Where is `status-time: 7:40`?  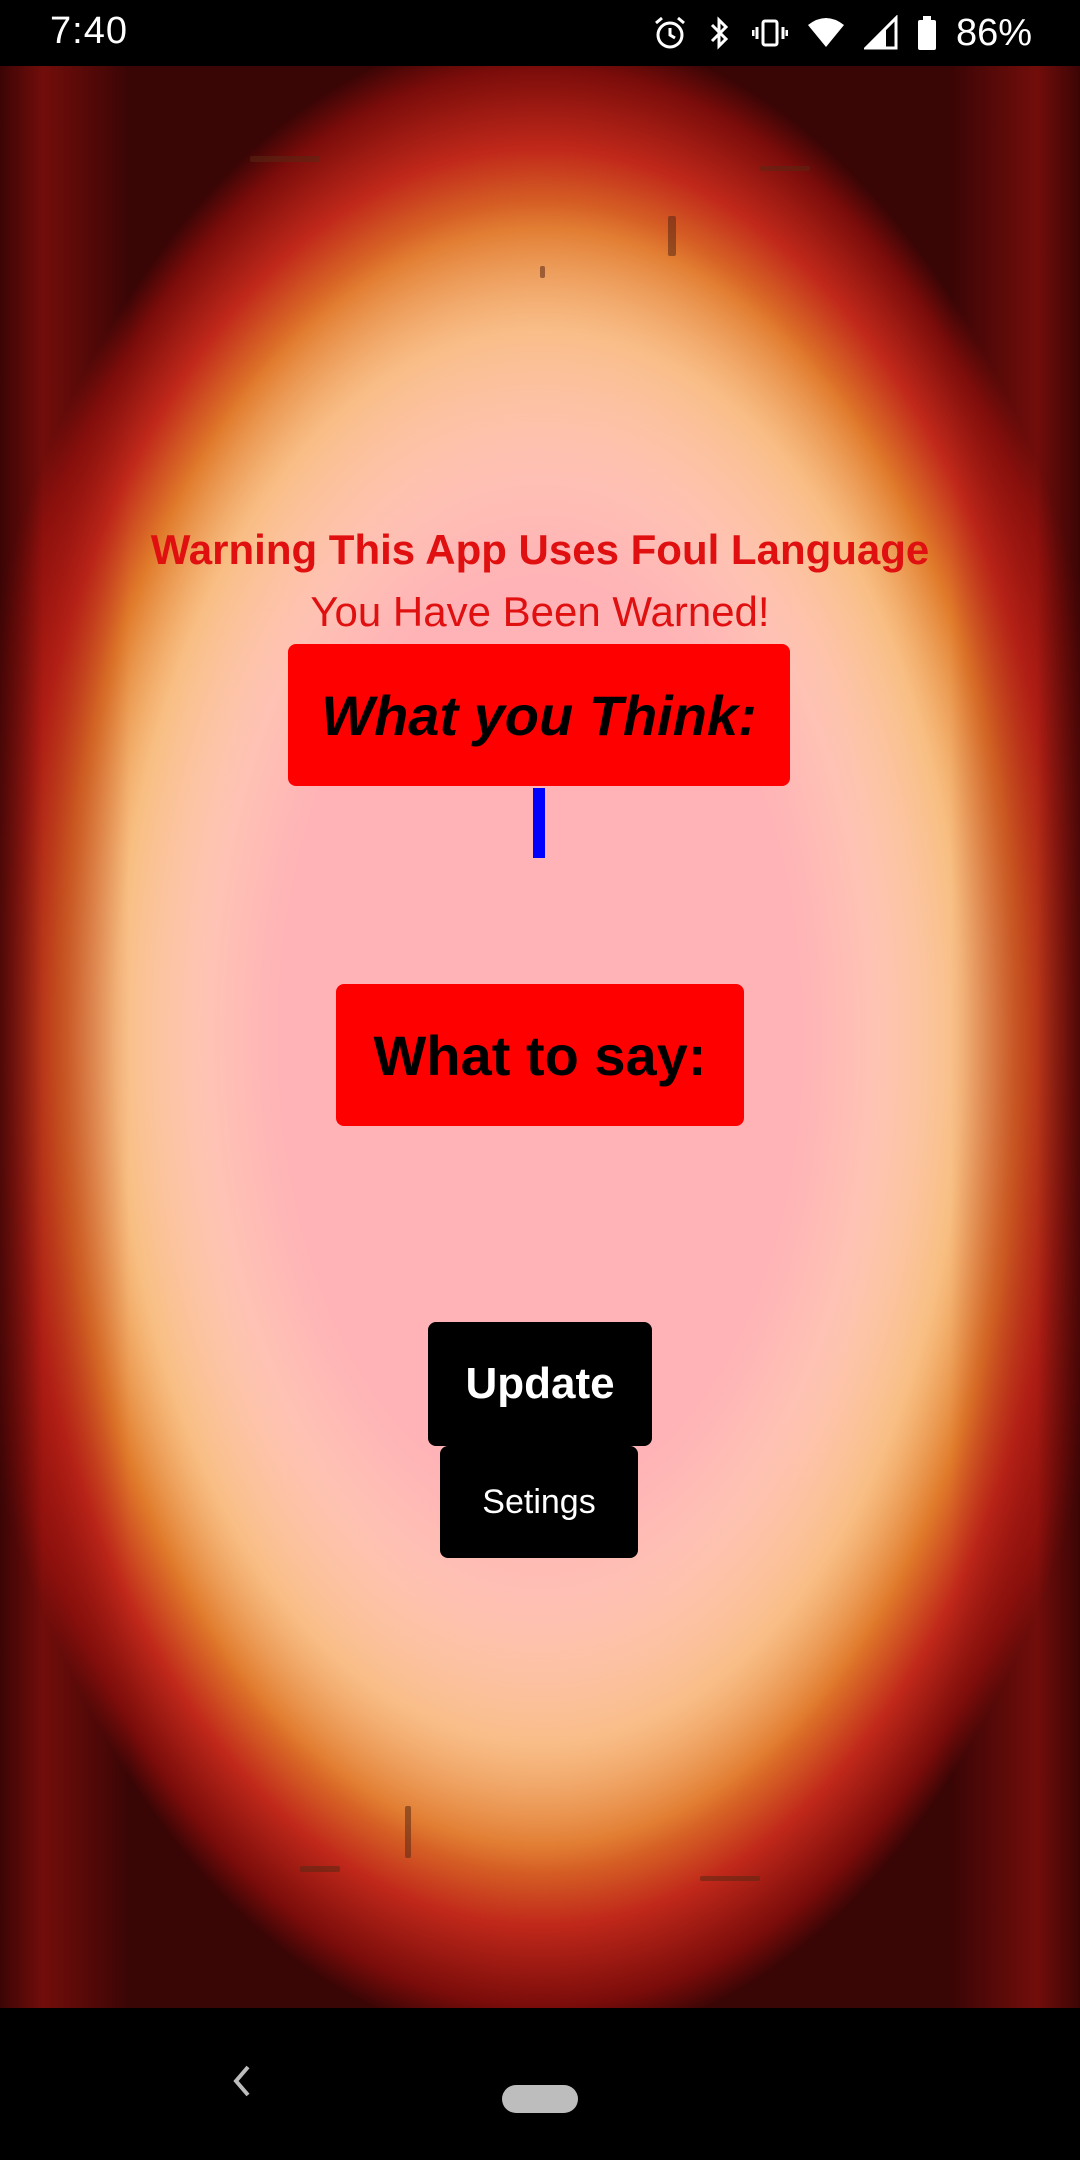
status-time: 7:40 is located at coordinates (89, 31).